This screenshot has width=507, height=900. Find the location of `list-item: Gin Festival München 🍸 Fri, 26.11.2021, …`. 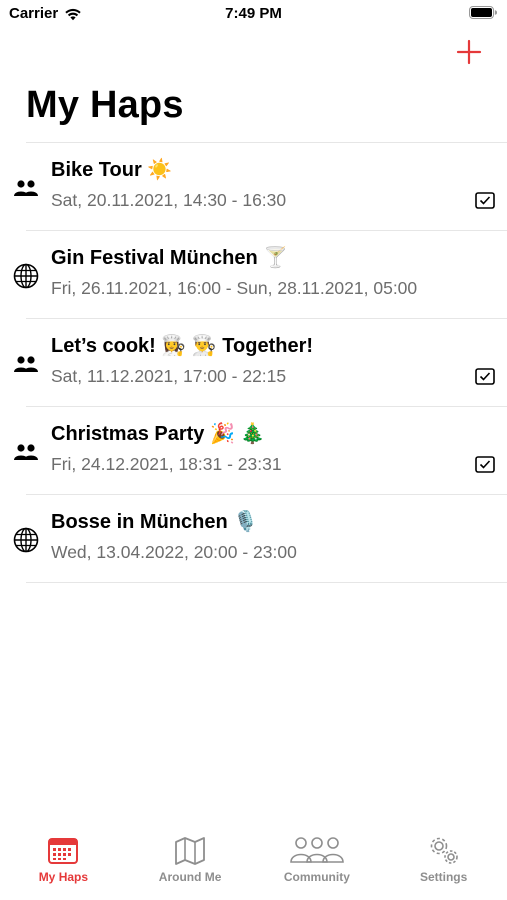

list-item: Gin Festival München 🍸 Fri, 26.11.2021, … is located at coordinates (260, 274).